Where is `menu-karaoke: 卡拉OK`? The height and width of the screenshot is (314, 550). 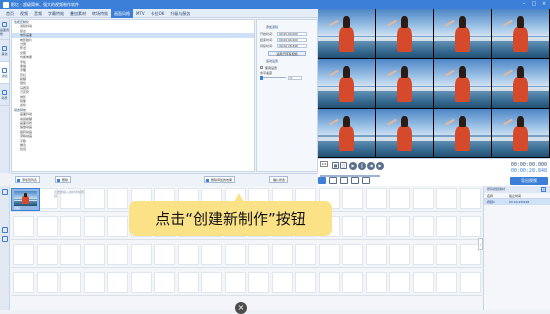 menu-karaoke: 卡拉OK is located at coordinates (158, 13).